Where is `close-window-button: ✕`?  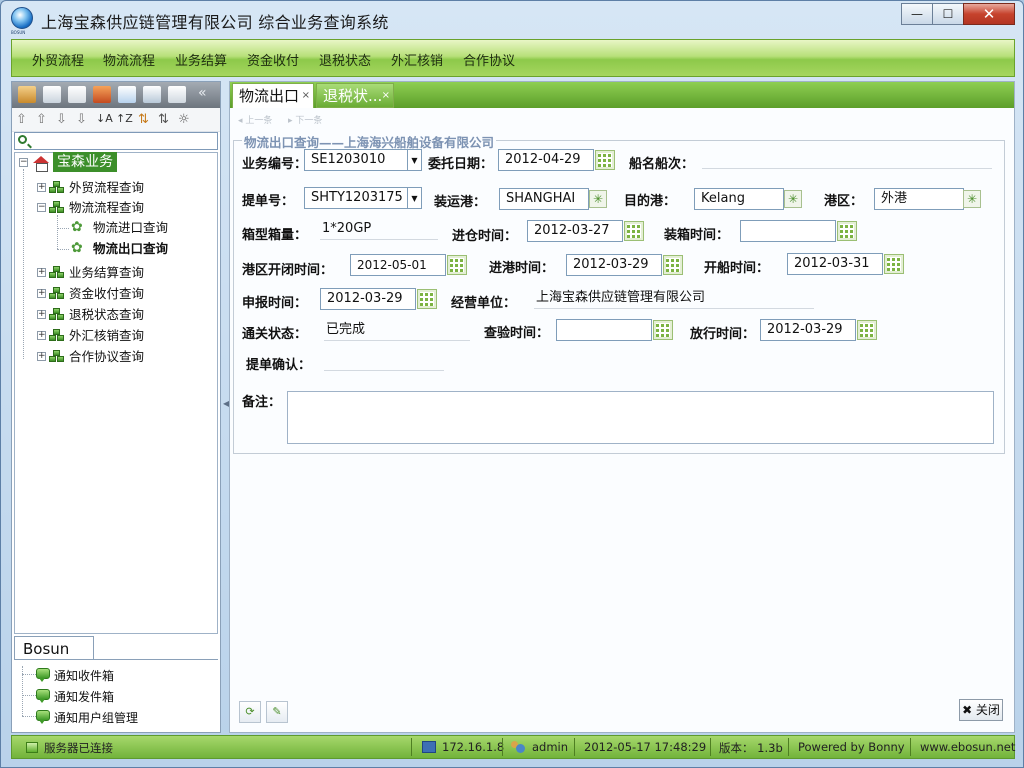 close-window-button: ✕ is located at coordinates (989, 14).